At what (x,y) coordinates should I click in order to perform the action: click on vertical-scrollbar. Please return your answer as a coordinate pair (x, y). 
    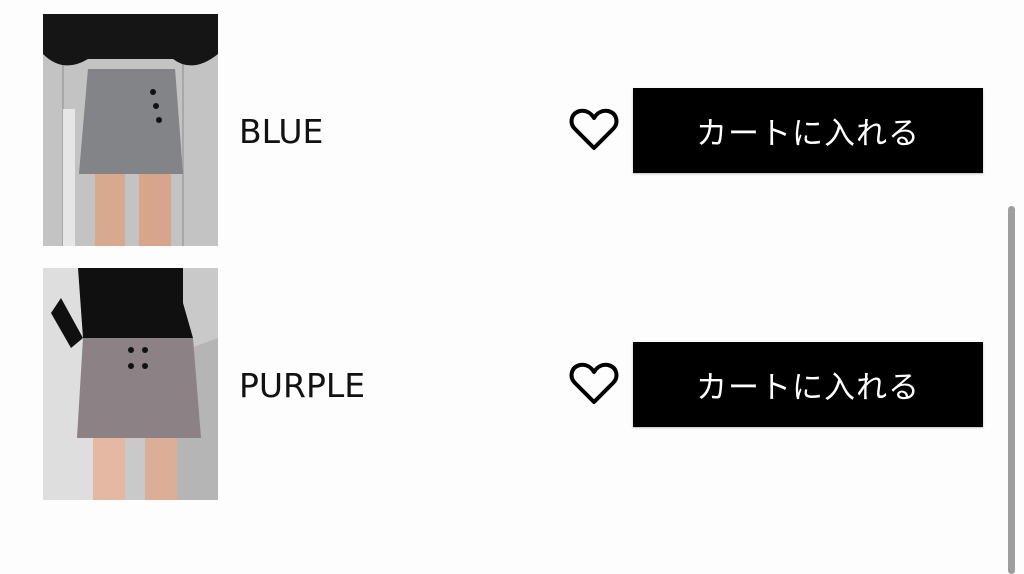
    Looking at the image, I should click on (1011, 390).